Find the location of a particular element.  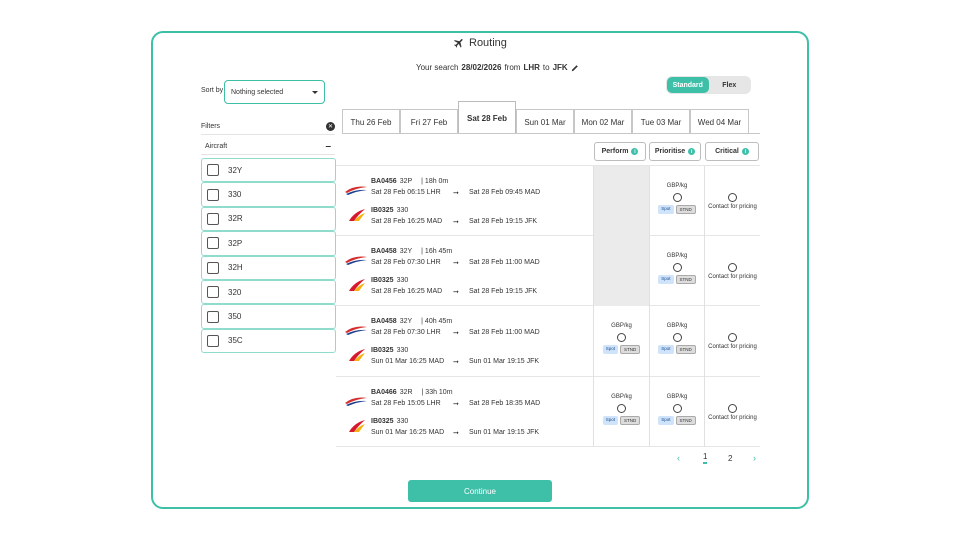

pagination: ‹ 1 2 › is located at coordinates (720, 458).